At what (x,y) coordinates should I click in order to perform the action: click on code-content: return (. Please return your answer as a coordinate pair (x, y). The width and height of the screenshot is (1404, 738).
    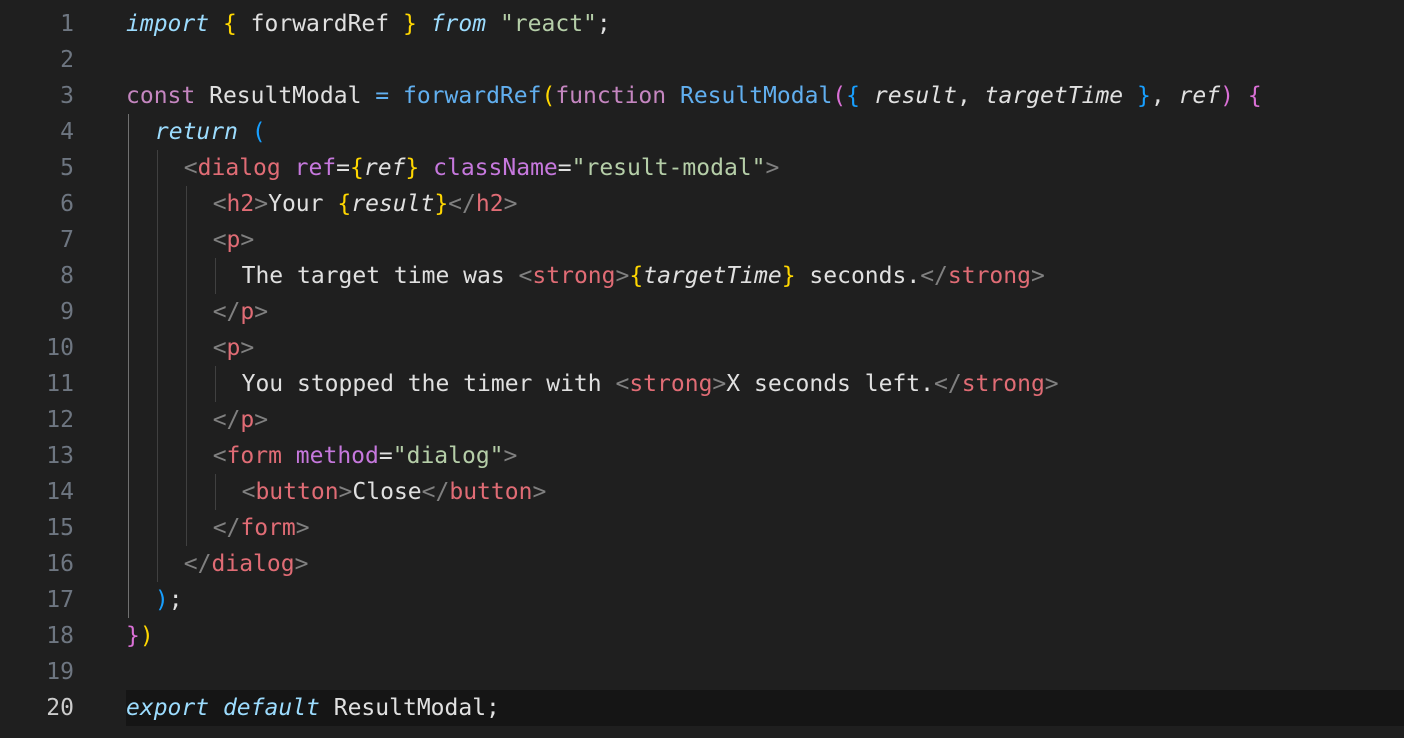
    Looking at the image, I should click on (765, 132).